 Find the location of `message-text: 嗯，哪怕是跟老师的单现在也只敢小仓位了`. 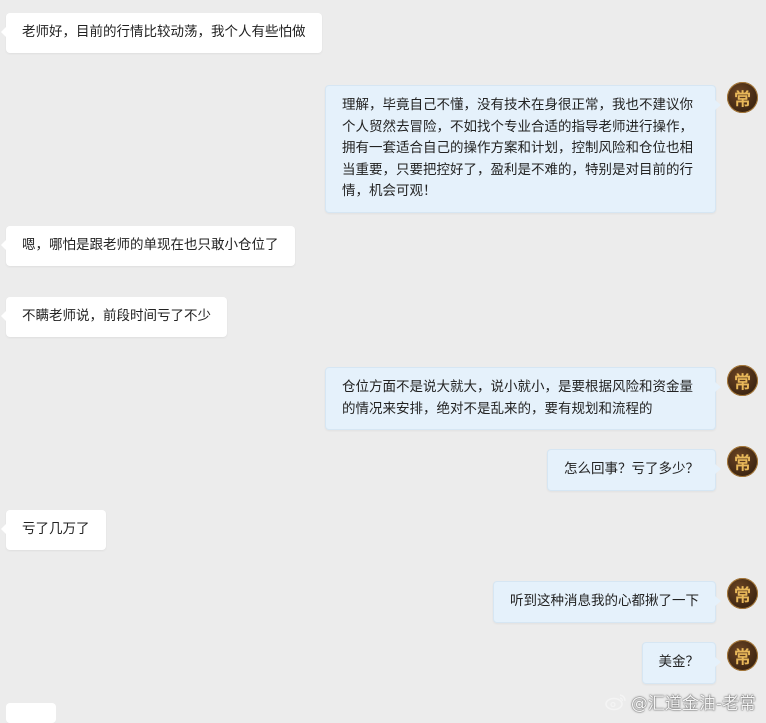

message-text: 嗯，哪怕是跟老师的单现在也只敢小仓位了 is located at coordinates (150, 245).